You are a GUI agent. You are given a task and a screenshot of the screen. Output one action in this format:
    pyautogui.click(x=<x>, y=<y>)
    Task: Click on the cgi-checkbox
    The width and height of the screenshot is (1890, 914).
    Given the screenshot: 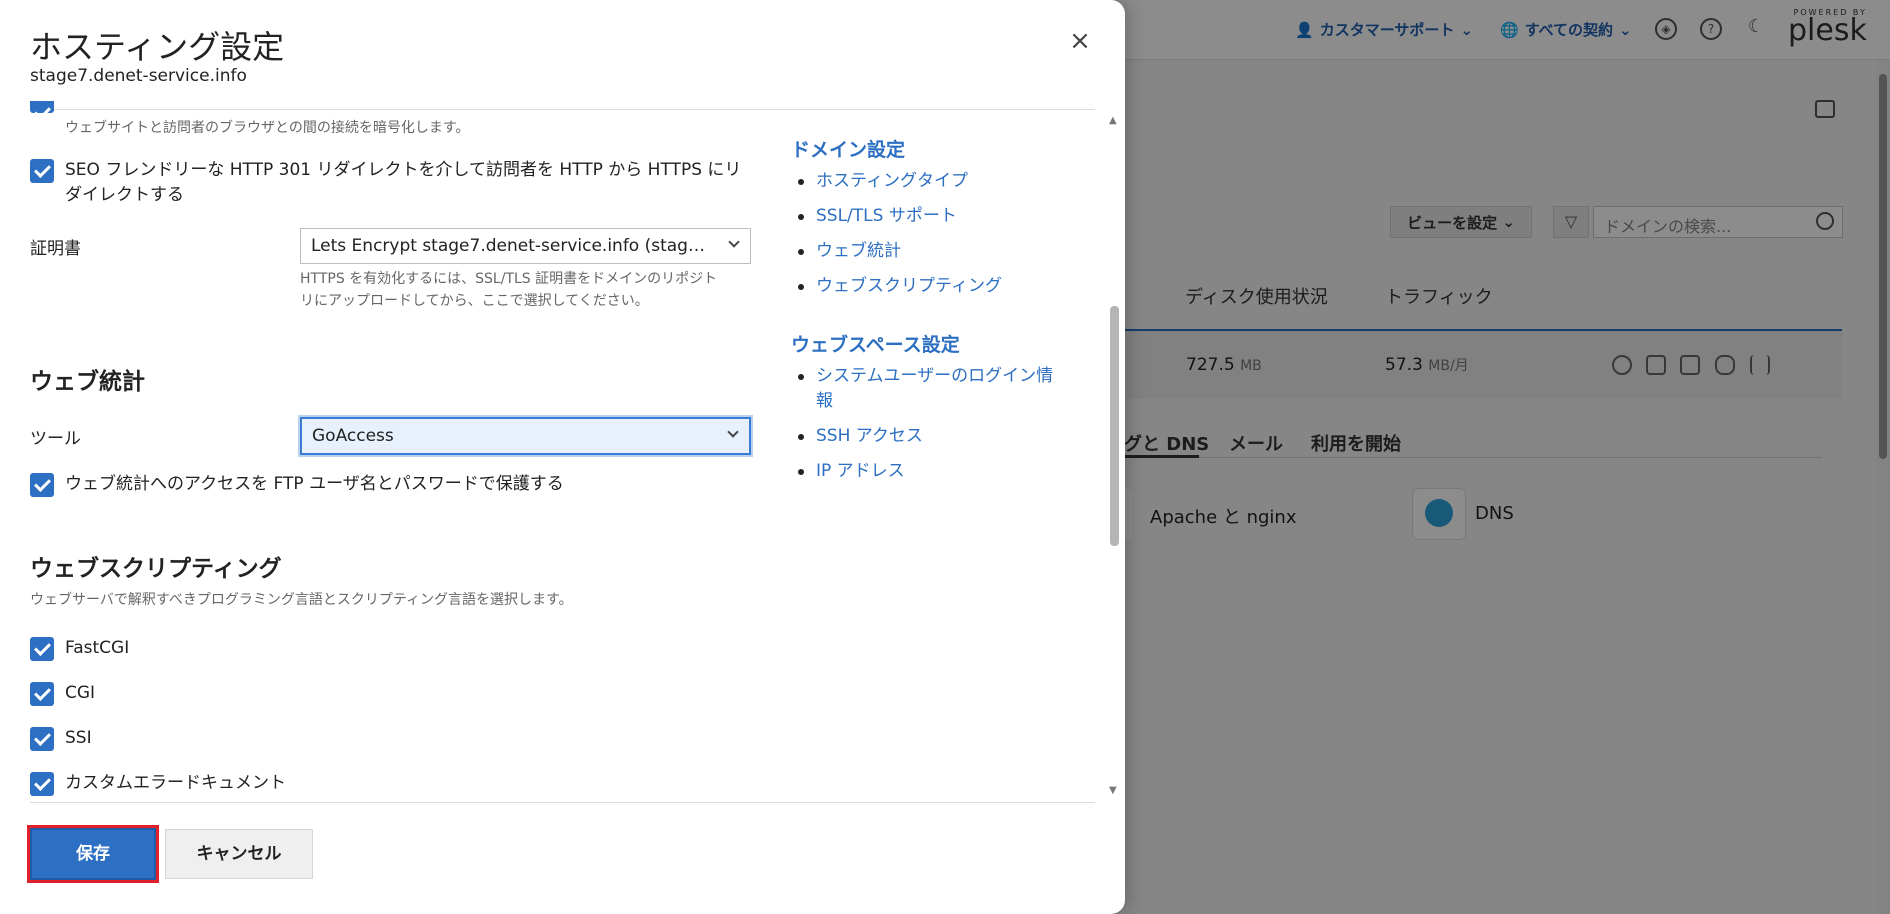 What is the action you would take?
    pyautogui.click(x=42, y=694)
    